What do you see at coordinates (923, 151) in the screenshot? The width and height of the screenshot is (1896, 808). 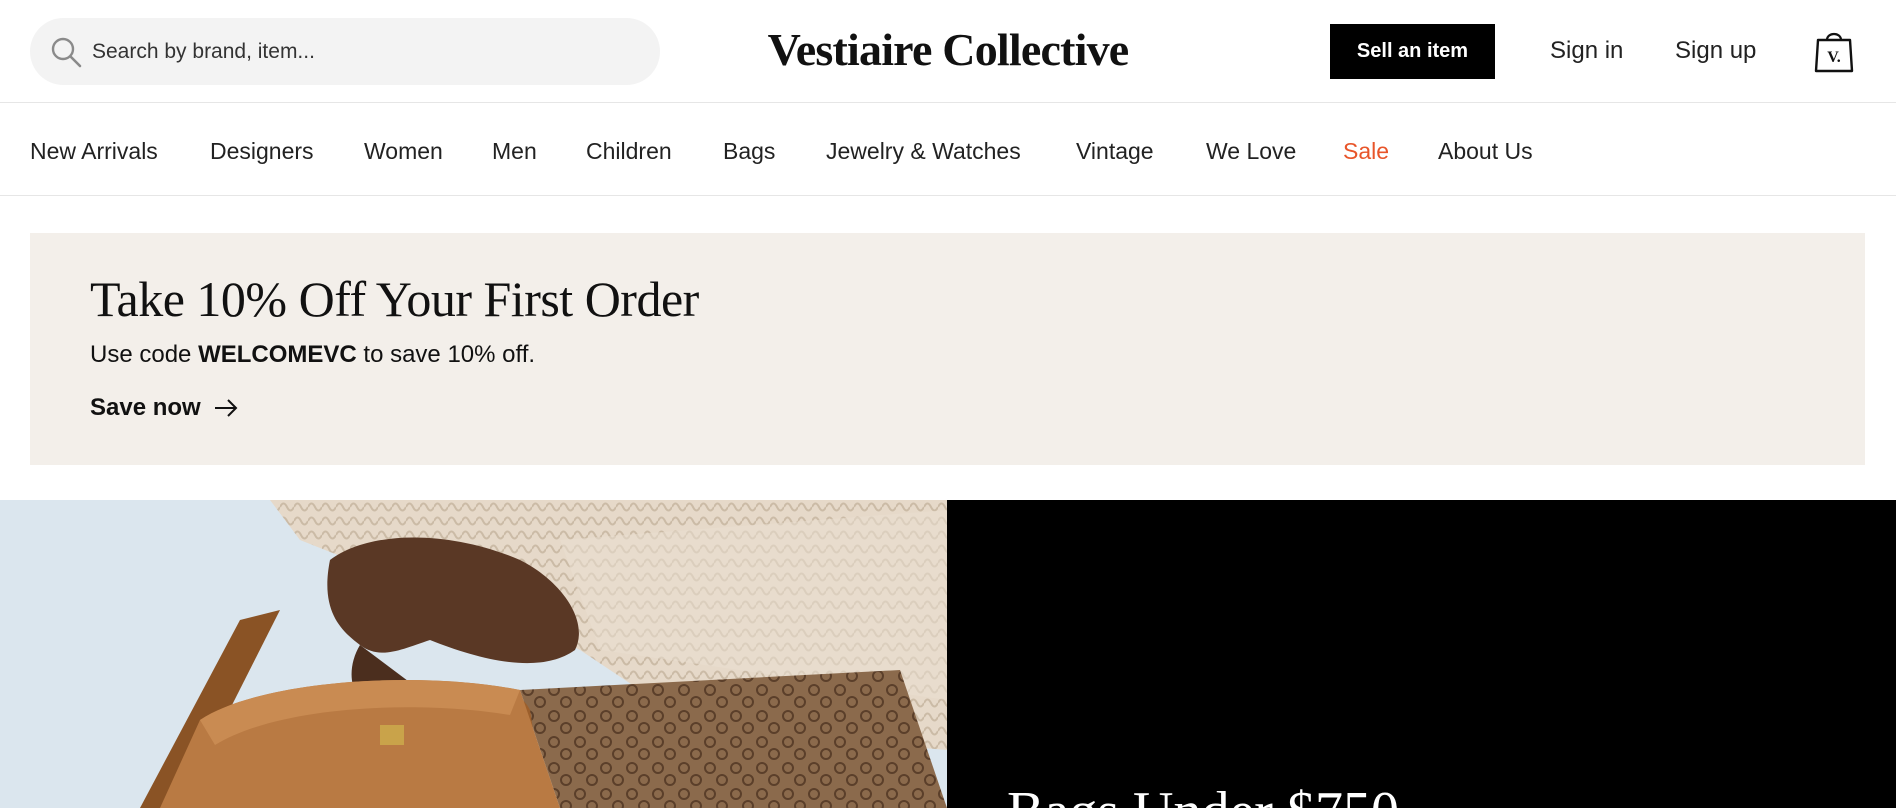 I see `nav-item-jewelry-watches: Jewelry & Watches` at bounding box center [923, 151].